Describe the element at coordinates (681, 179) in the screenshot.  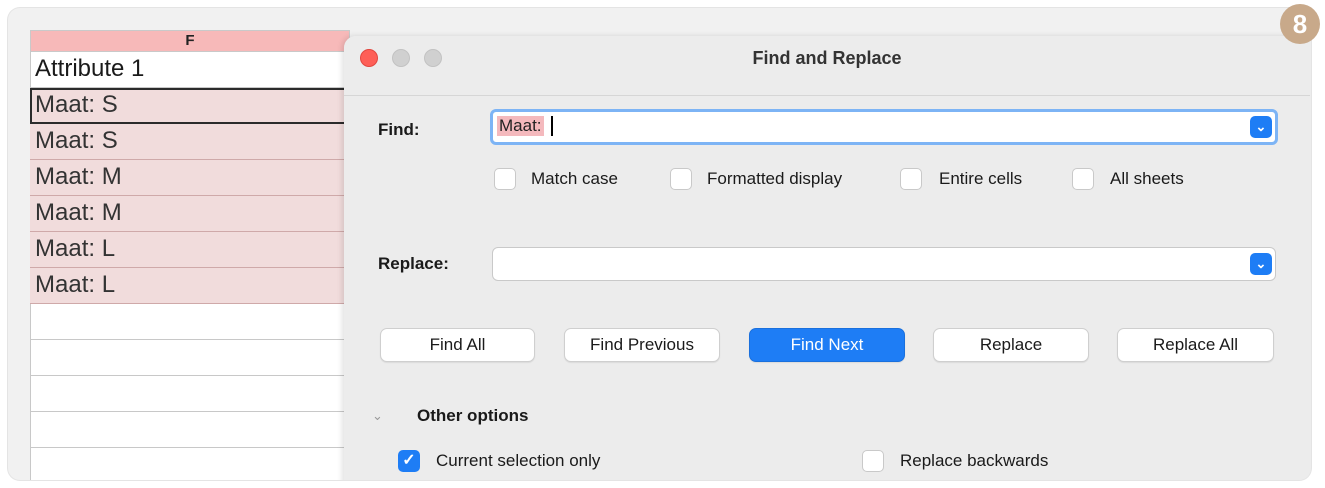
I see `formatted-display-checkbox` at that location.